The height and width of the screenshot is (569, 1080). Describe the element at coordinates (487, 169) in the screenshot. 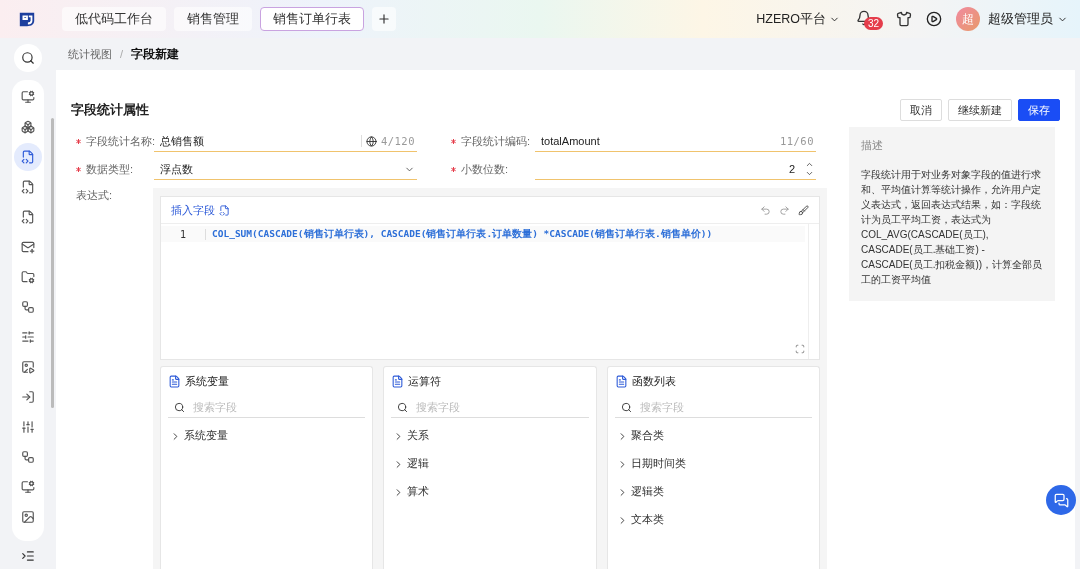

I see `field-label: 小数位数:` at that location.